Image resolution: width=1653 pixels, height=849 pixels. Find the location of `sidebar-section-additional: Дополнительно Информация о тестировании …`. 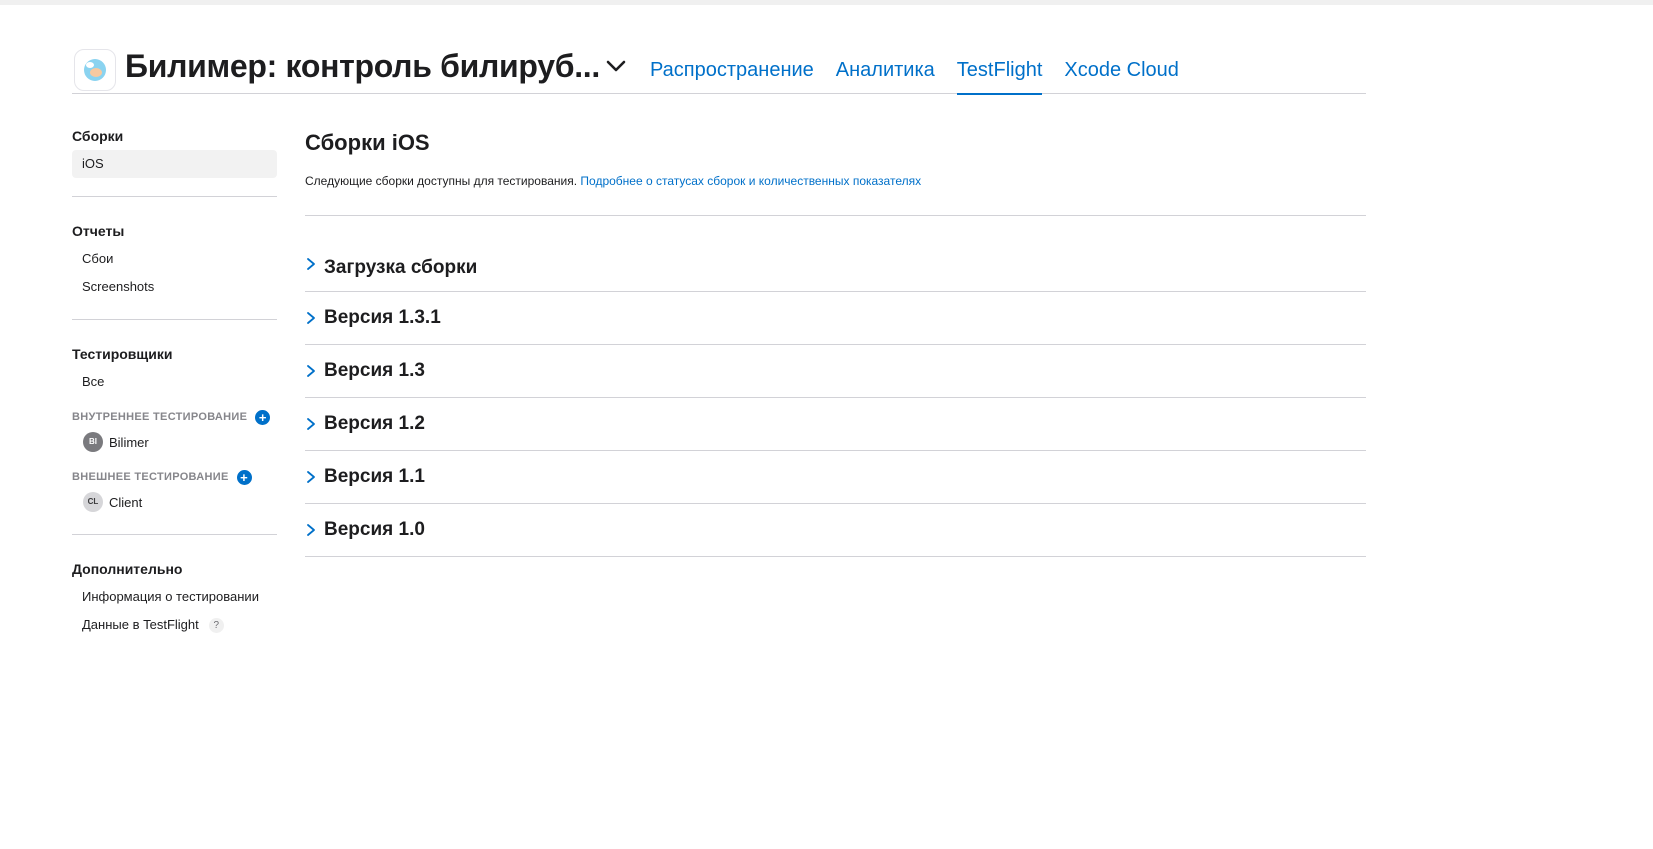

sidebar-section-additional: Дополнительно Информация о тестировании … is located at coordinates (174, 608).